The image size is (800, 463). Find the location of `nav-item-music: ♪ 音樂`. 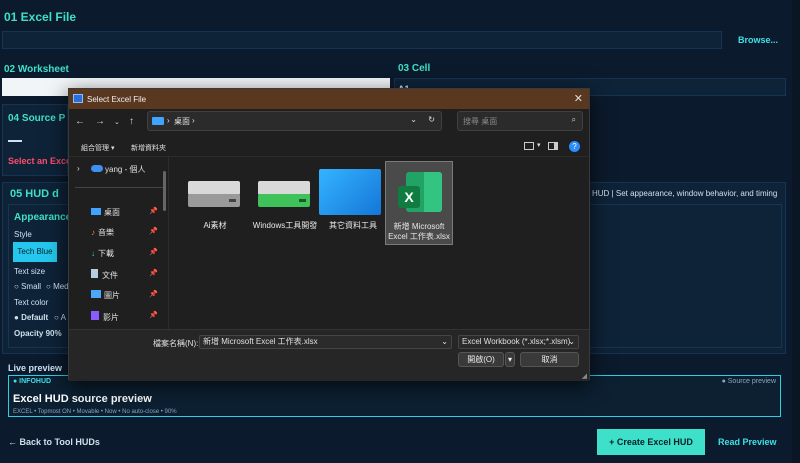

nav-item-music: ♪ 音樂 is located at coordinates (102, 232).